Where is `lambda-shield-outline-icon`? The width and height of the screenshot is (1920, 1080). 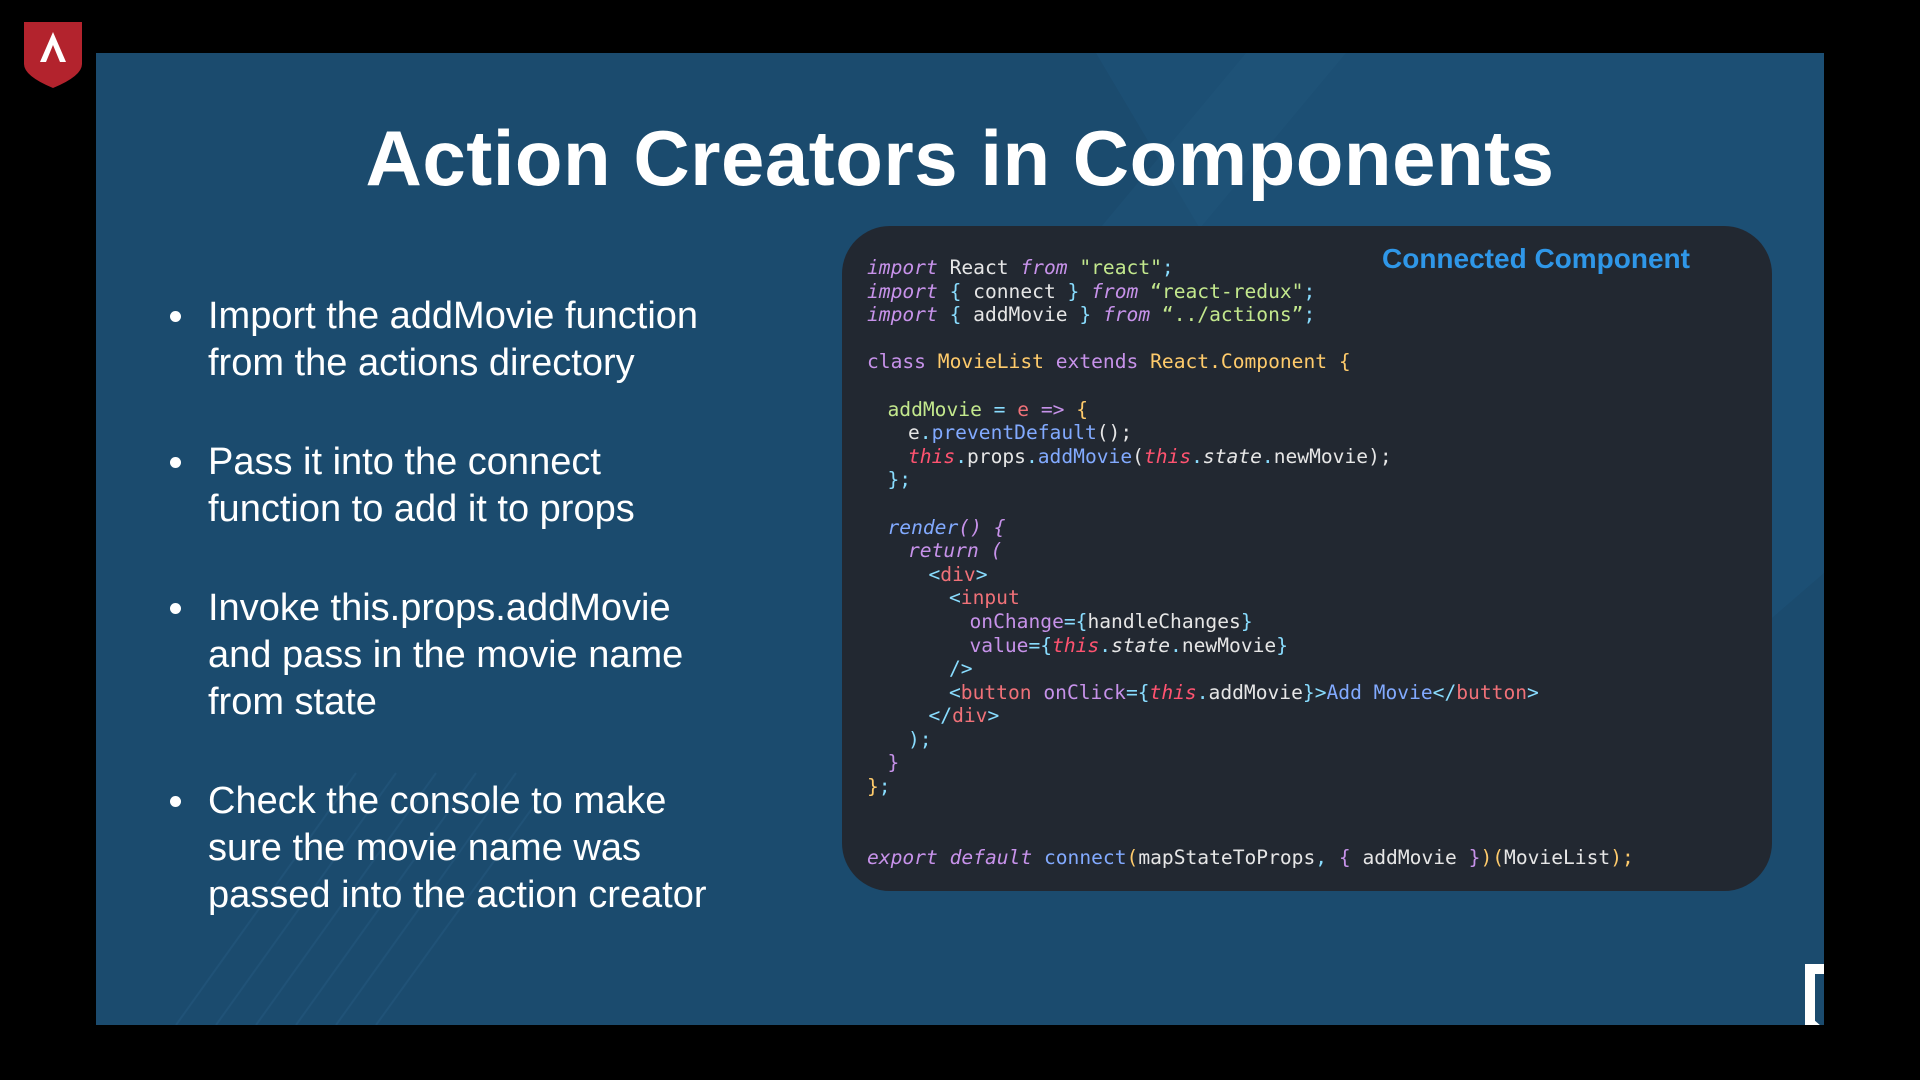
lambda-shield-outline-icon is located at coordinates (1814, 994).